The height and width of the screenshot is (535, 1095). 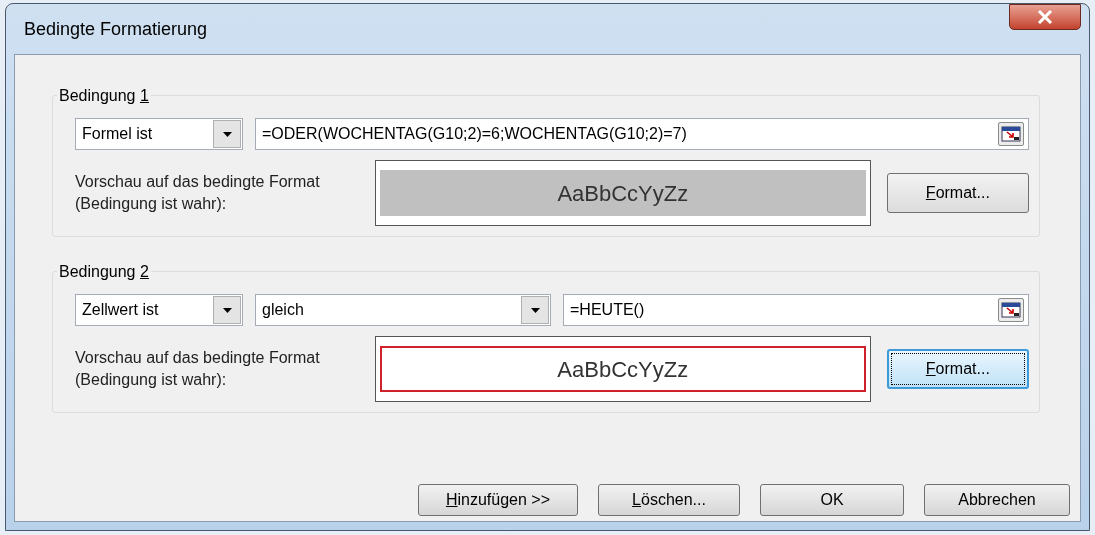 What do you see at coordinates (159, 310) in the screenshot?
I see `dropdown: Zellwert ist` at bounding box center [159, 310].